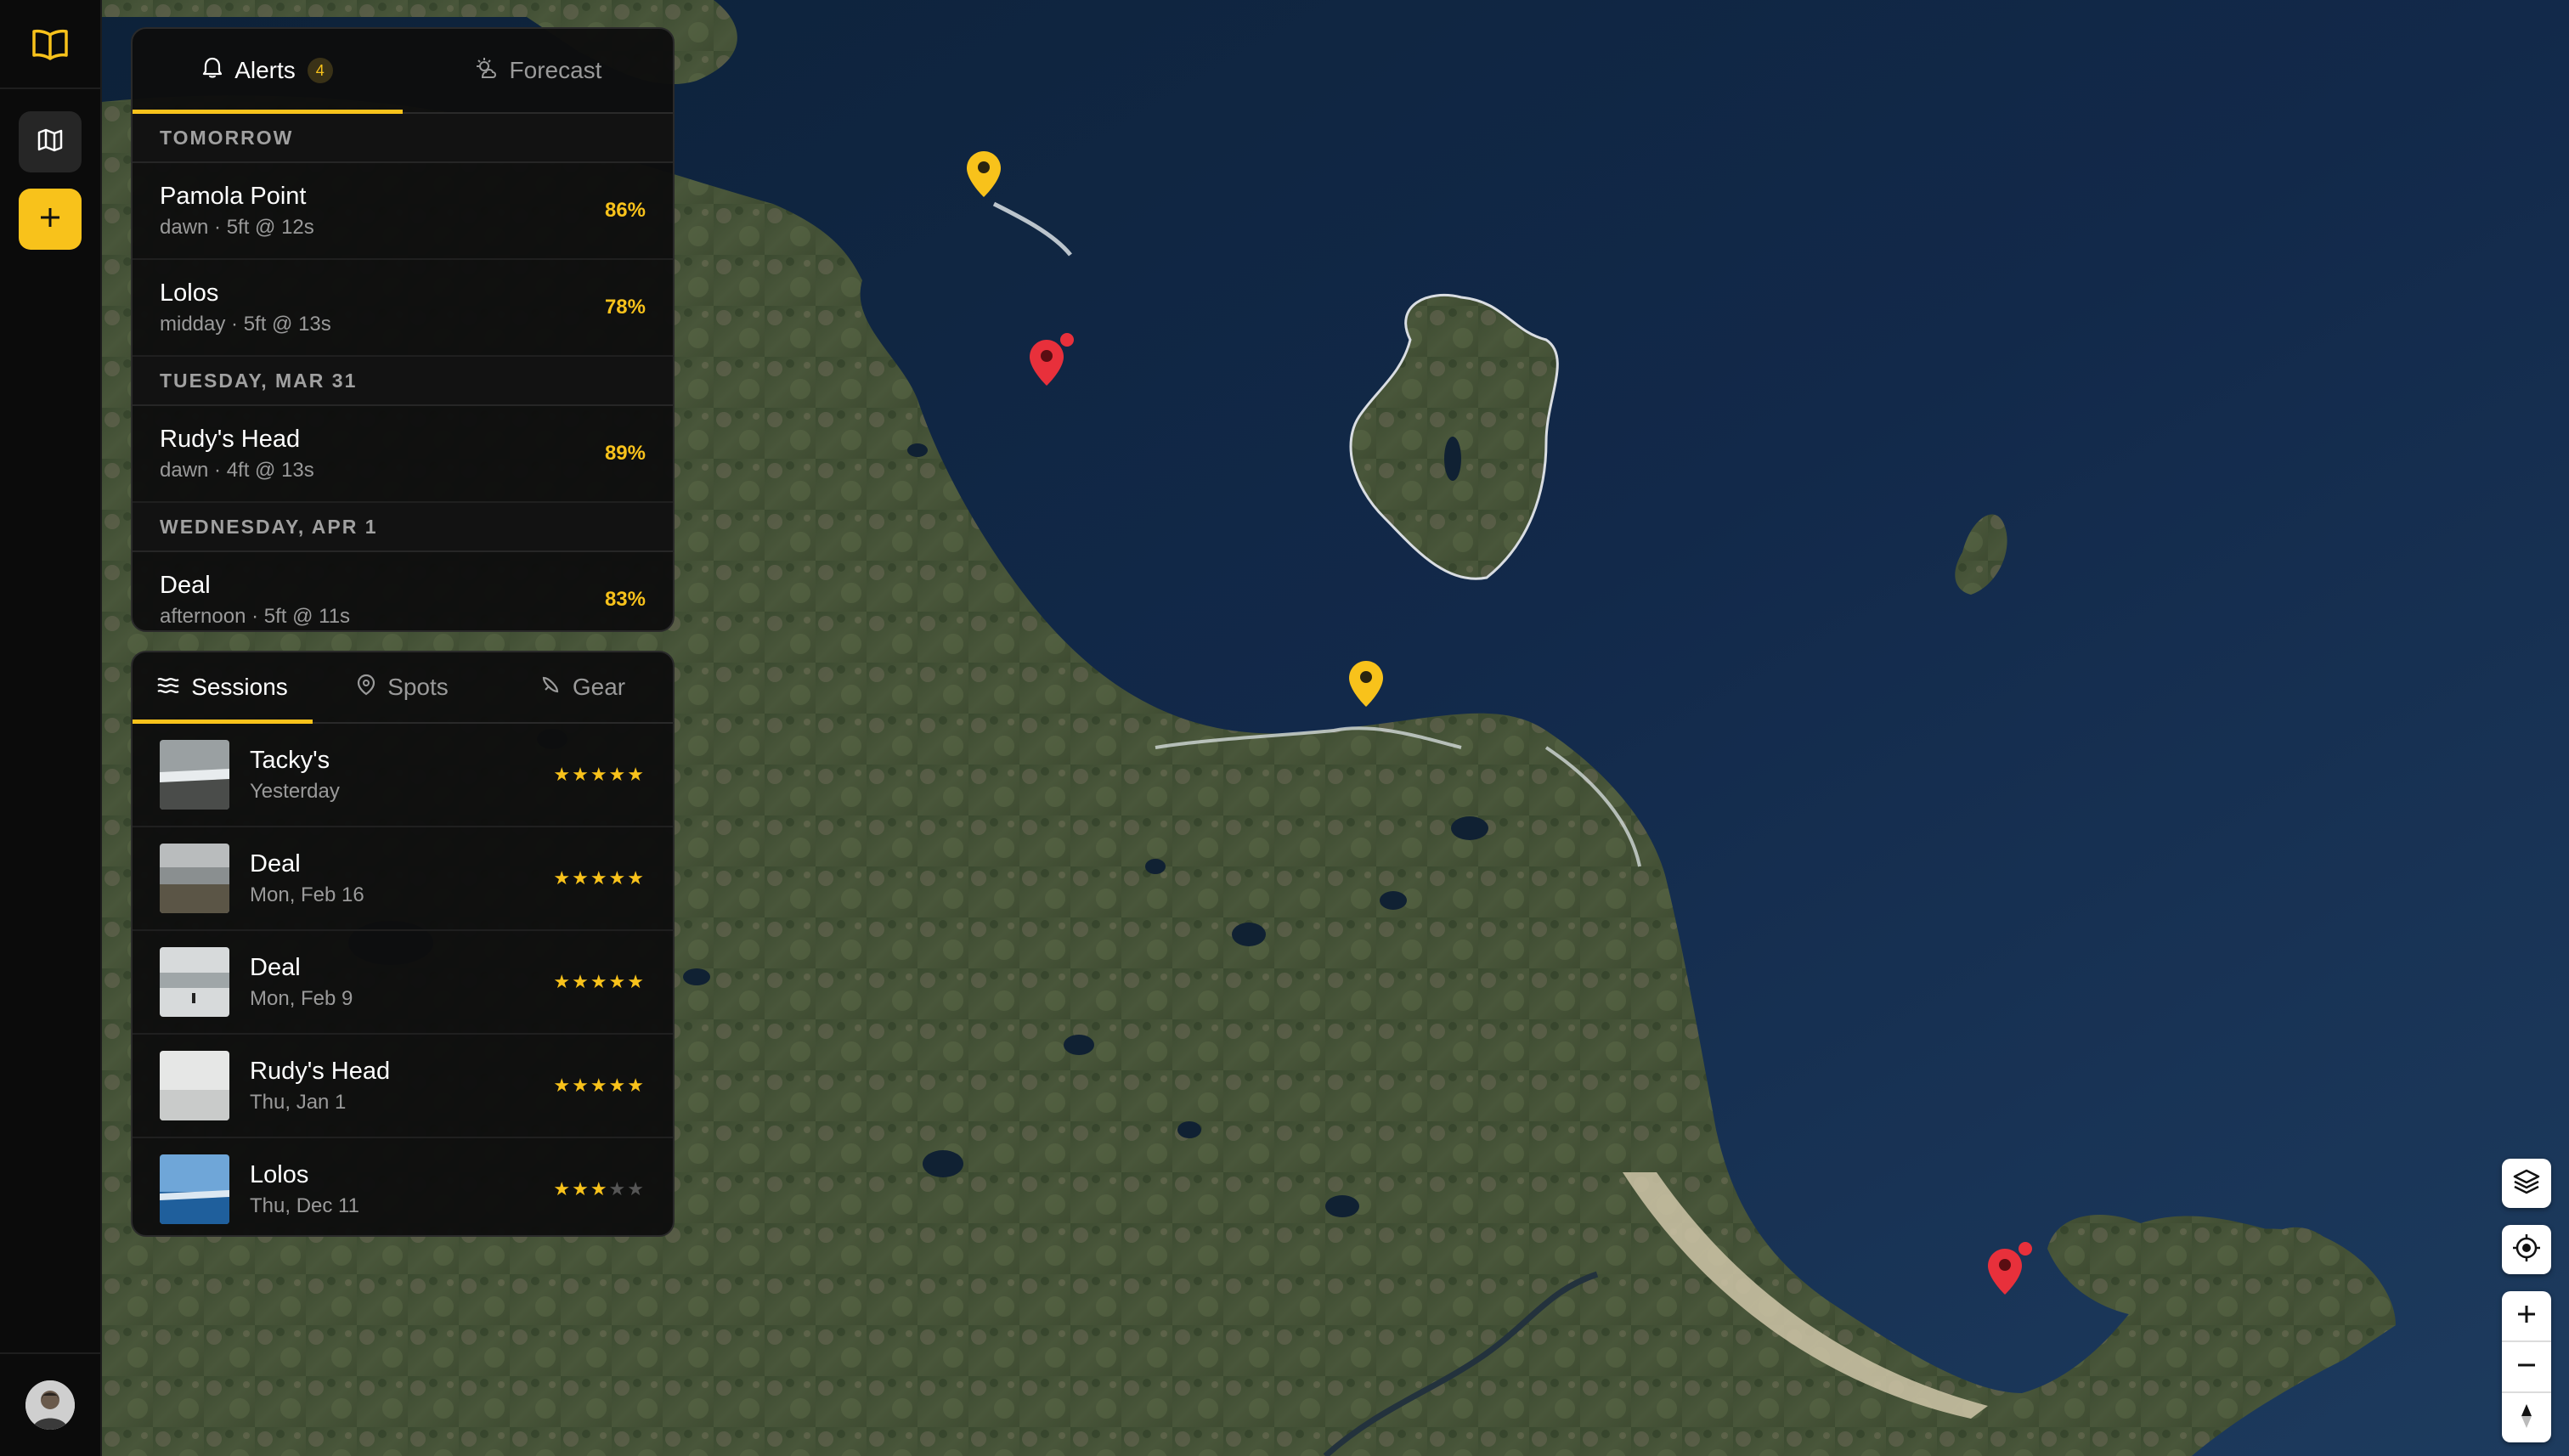 The width and height of the screenshot is (2569, 1456). I want to click on alert-conditions: afternoon · 5ft @ 11s, so click(256, 616).